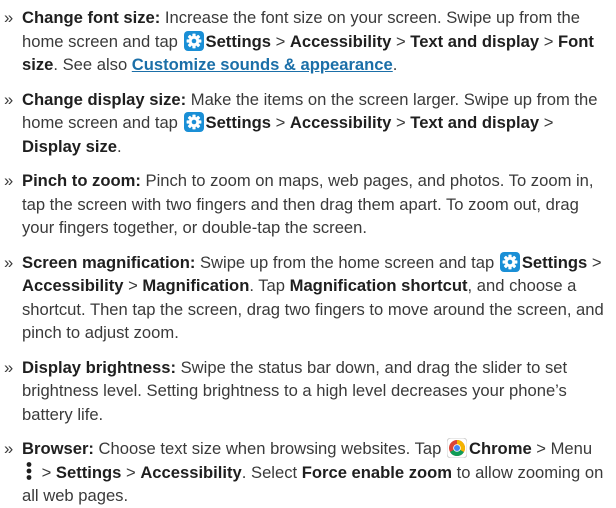  What do you see at coordinates (262, 64) in the screenshot?
I see `customize-sounds-appearance-link: Customize sounds & appearance` at bounding box center [262, 64].